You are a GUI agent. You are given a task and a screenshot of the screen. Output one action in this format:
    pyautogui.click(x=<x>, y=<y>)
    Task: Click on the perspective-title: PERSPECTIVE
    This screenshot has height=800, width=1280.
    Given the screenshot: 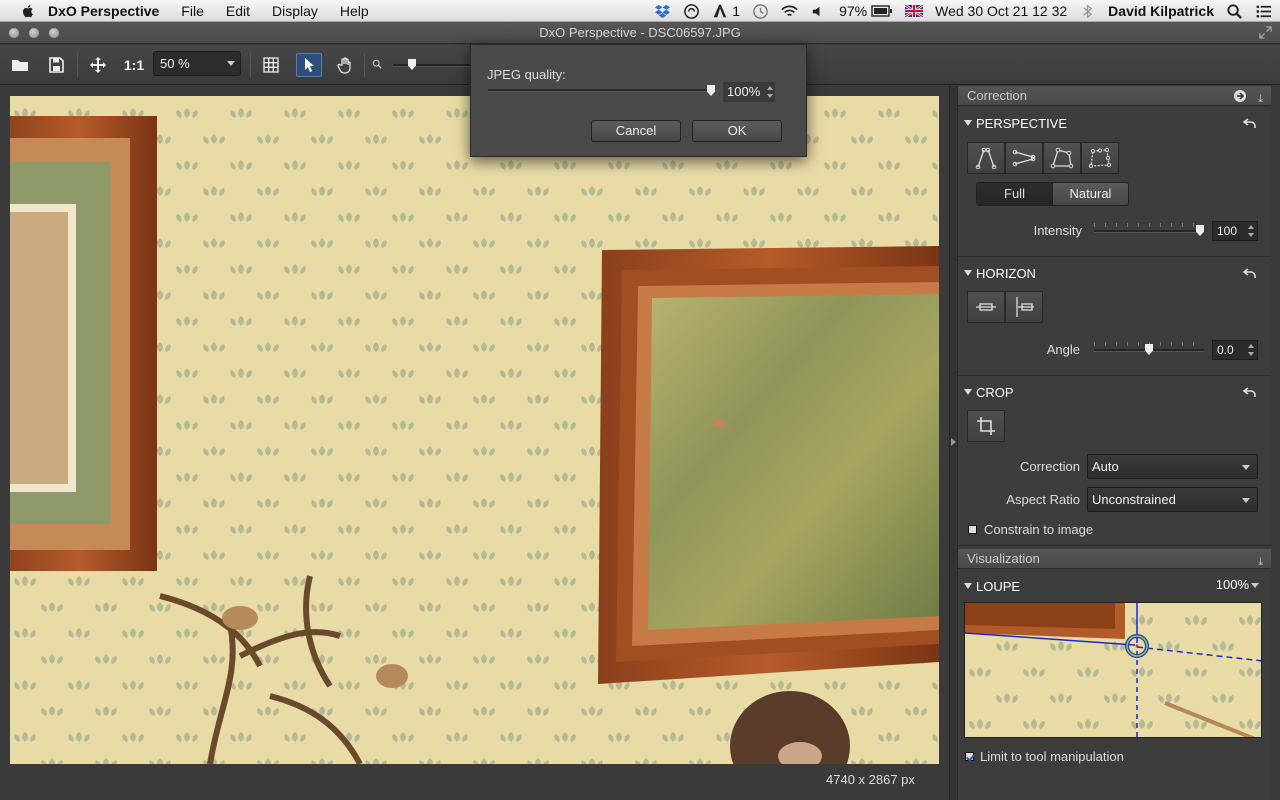 What is the action you would take?
    pyautogui.click(x=1021, y=123)
    